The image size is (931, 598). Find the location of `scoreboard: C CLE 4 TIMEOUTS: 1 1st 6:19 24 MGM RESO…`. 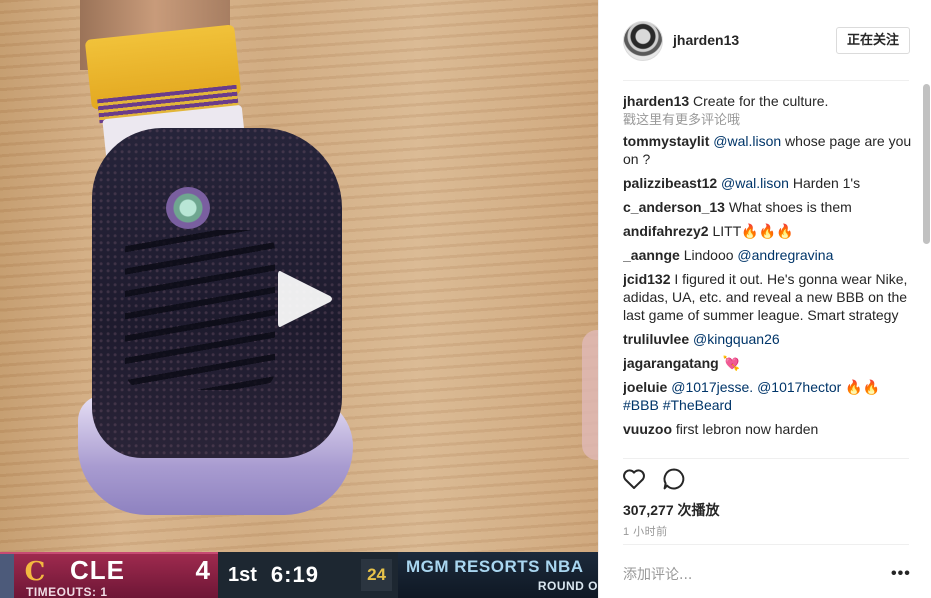

scoreboard: C CLE 4 TIMEOUTS: 1 1st 6:19 24 MGM RESO… is located at coordinates (299, 575).